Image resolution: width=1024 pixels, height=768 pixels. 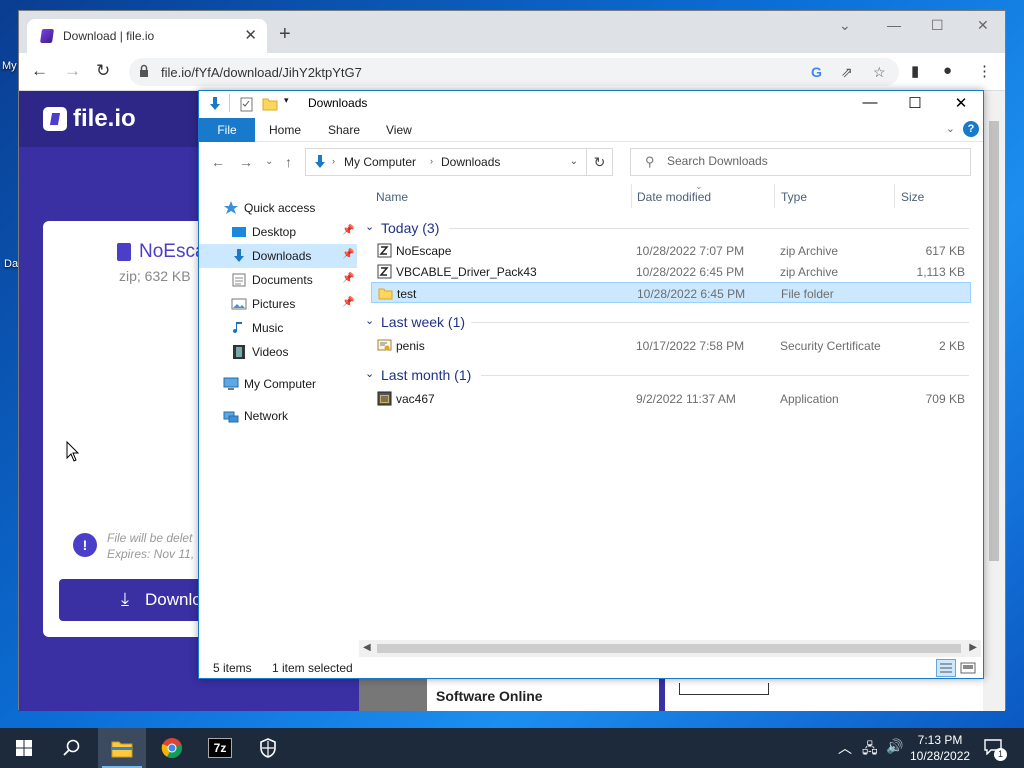 I want to click on minimize-button: —, so click(x=894, y=25).